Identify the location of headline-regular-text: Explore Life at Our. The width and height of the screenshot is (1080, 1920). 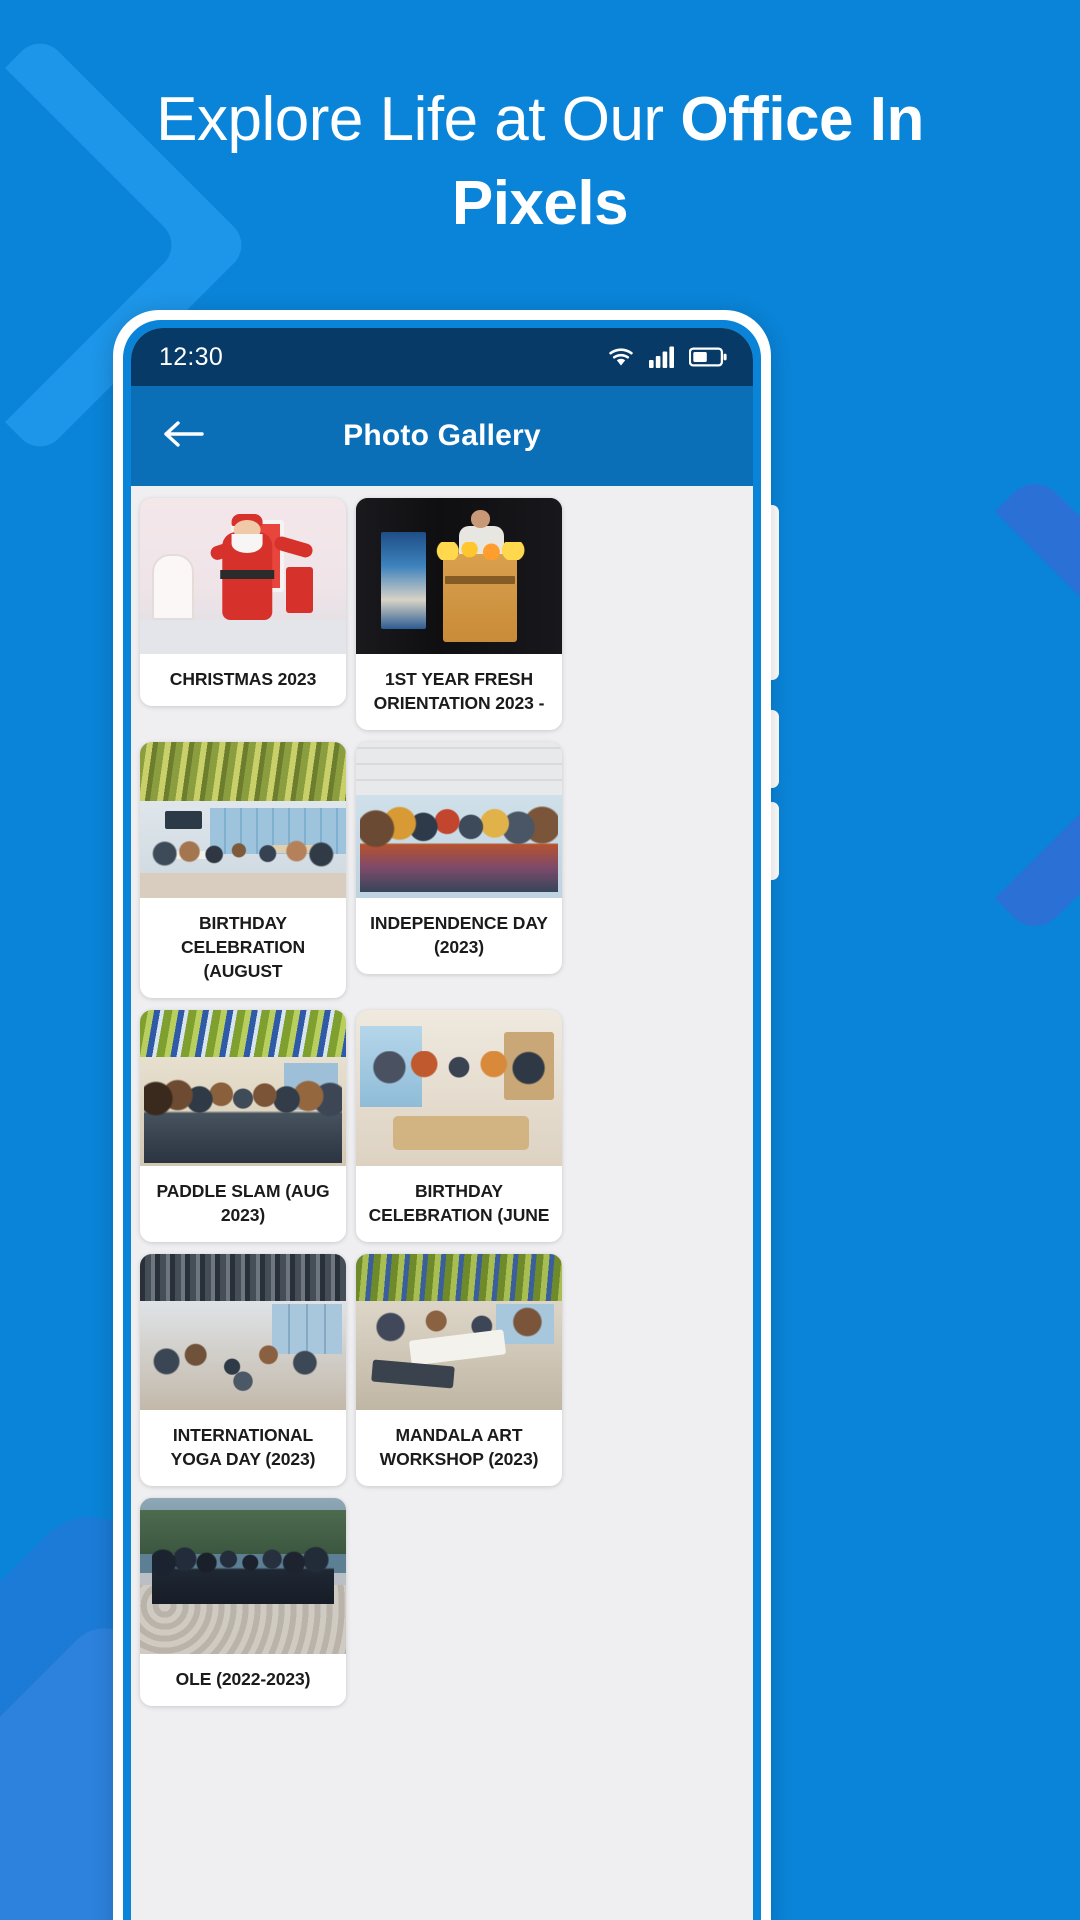
(418, 119).